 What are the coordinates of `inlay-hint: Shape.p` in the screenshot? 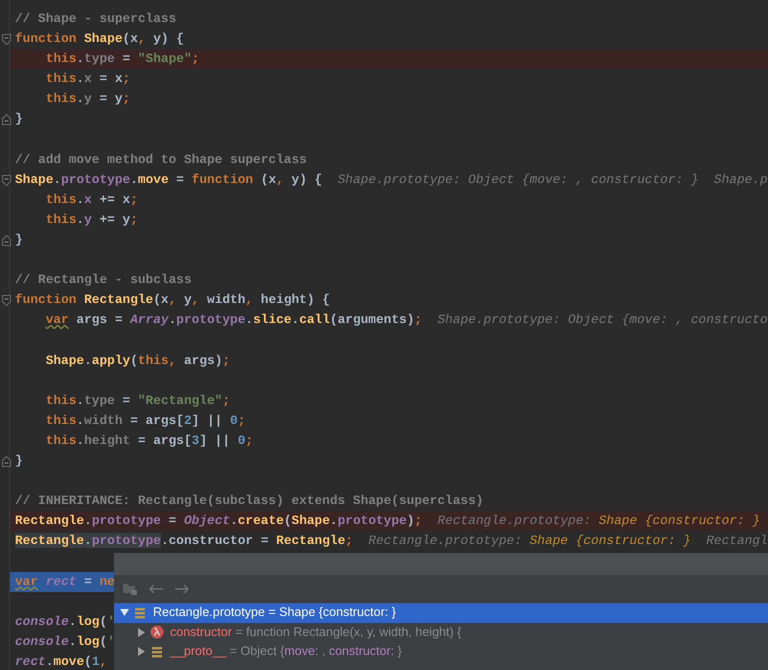 It's located at (741, 179).